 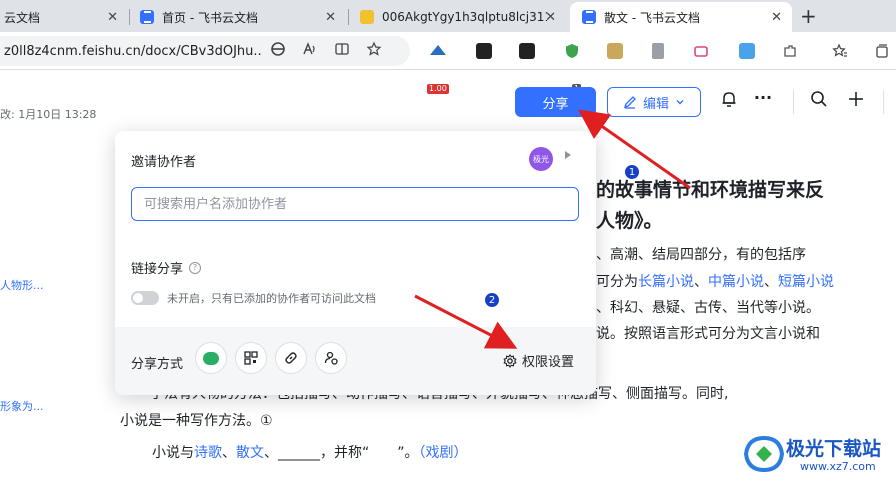 I want to click on watermark: 极光下载站 www.xz7.com, so click(x=813, y=454).